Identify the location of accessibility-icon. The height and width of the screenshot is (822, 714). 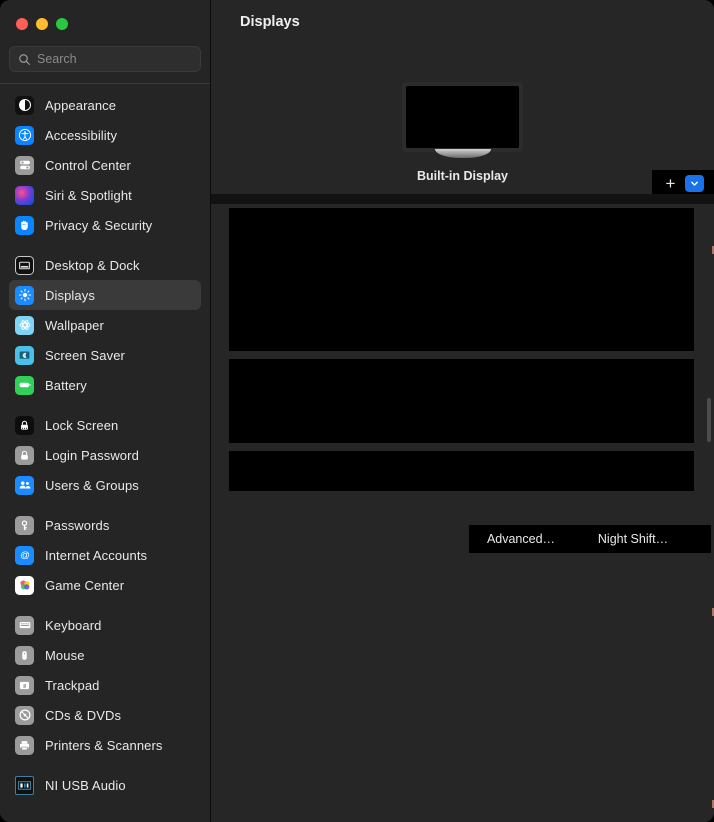
(24, 135).